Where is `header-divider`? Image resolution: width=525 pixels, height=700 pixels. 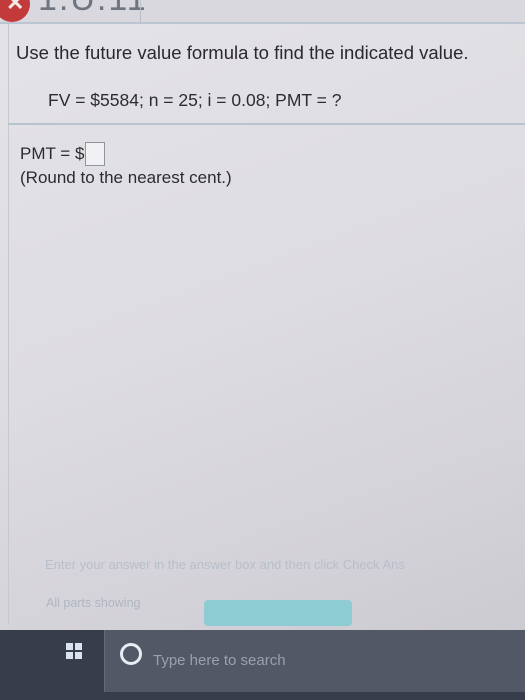 header-divider is located at coordinates (140, 11).